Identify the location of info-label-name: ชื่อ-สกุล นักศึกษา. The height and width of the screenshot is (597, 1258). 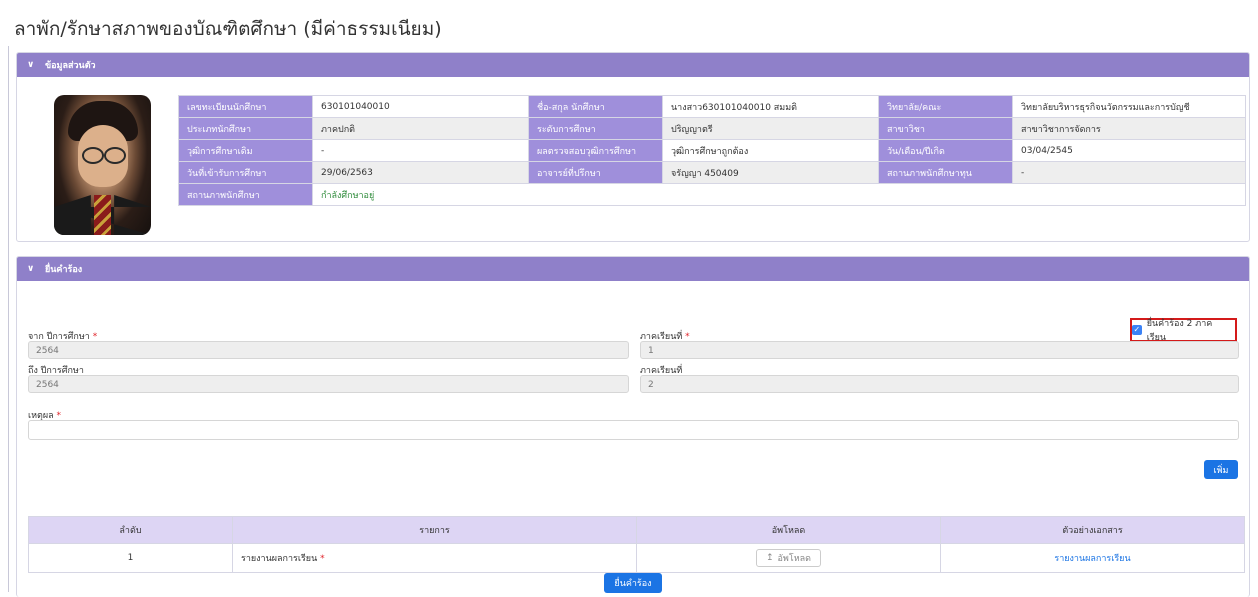
(595, 106).